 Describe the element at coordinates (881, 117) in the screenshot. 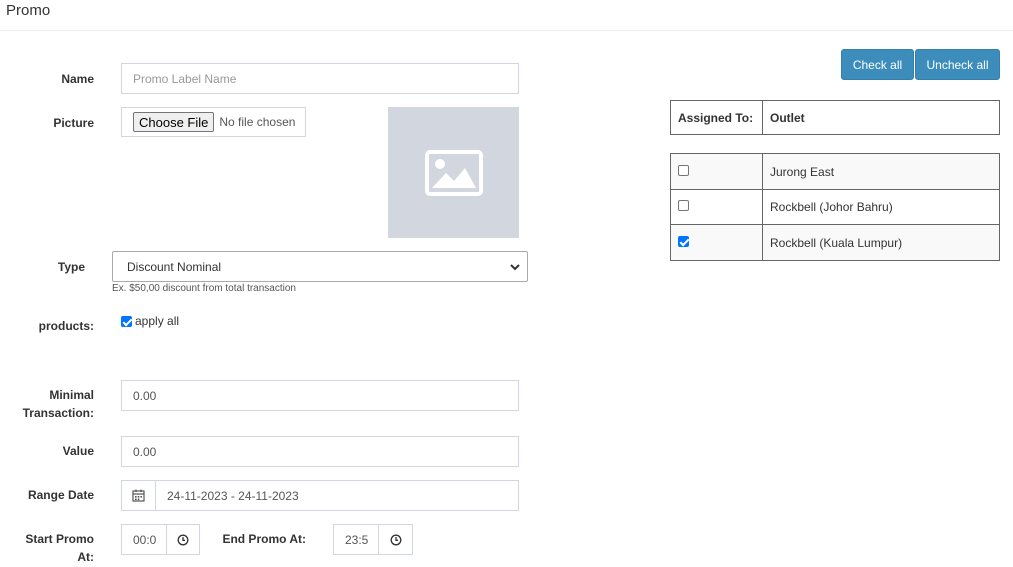

I see `outlet-header: Outlet` at that location.